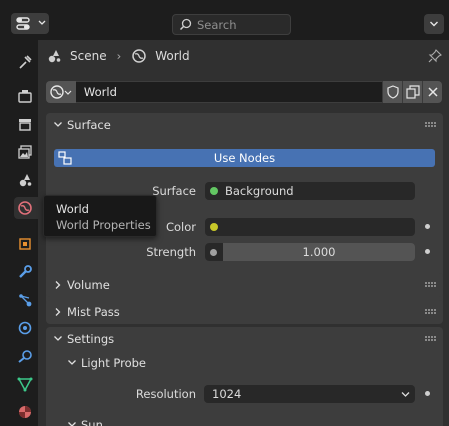  What do you see at coordinates (72, 209) in the screenshot?
I see `tooltip-title: World` at bounding box center [72, 209].